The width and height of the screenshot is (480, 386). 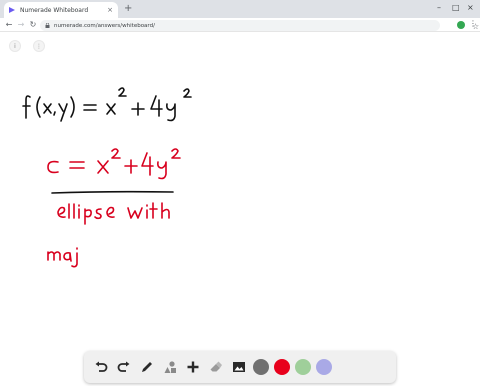 I want to click on url-text: numerade.com/answers/whiteboard/, so click(x=104, y=25).